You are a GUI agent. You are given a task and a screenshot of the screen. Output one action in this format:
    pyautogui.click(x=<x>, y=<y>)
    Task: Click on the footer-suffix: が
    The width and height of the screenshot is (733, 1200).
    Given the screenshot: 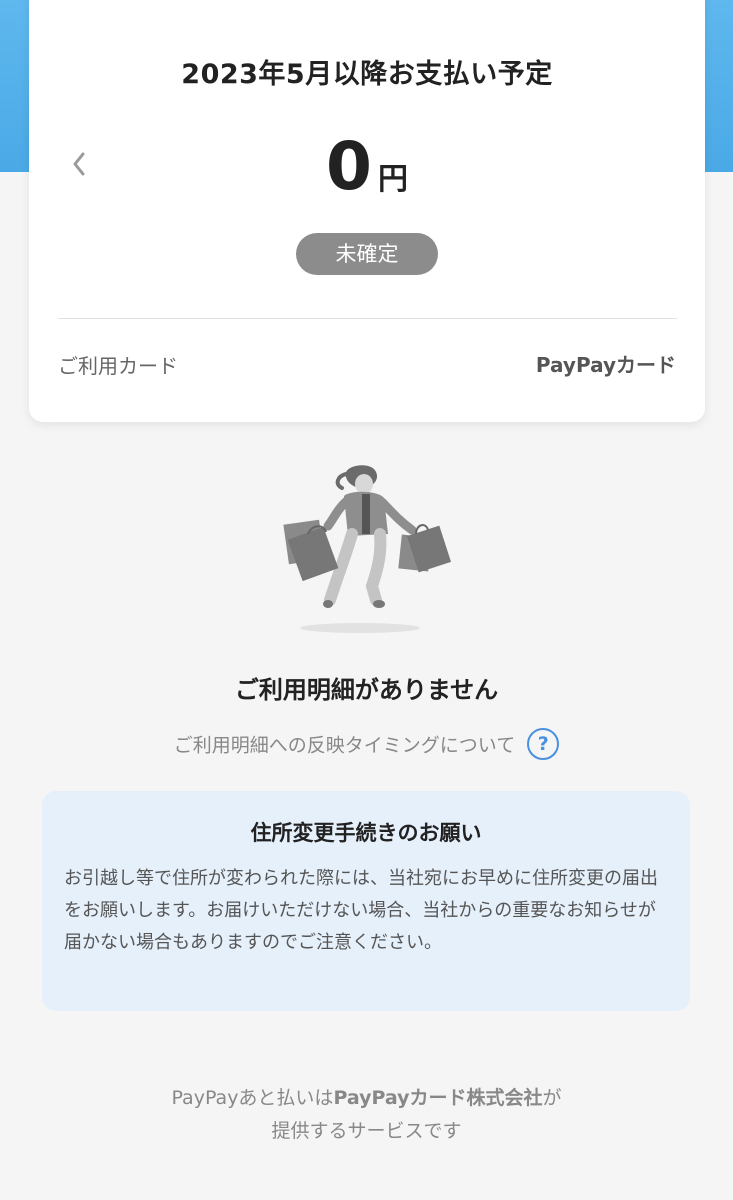 What is the action you would take?
    pyautogui.click(x=552, y=1098)
    